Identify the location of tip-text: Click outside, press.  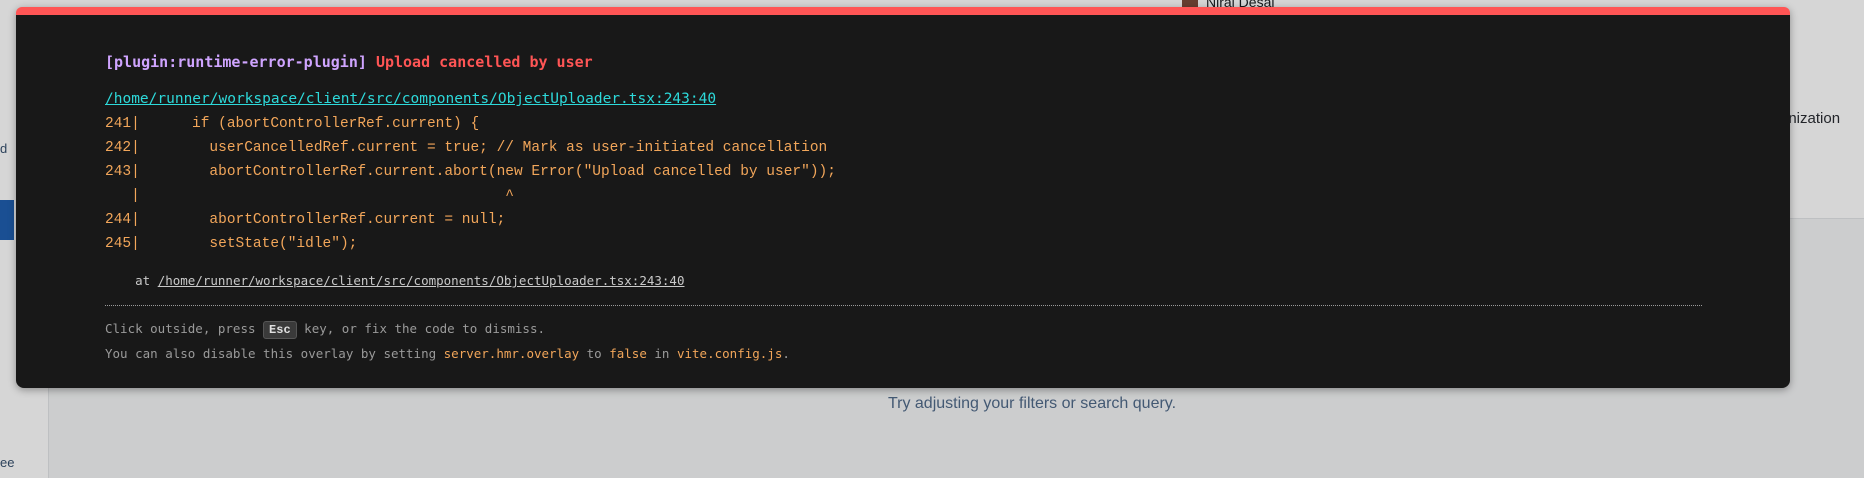
(184, 328).